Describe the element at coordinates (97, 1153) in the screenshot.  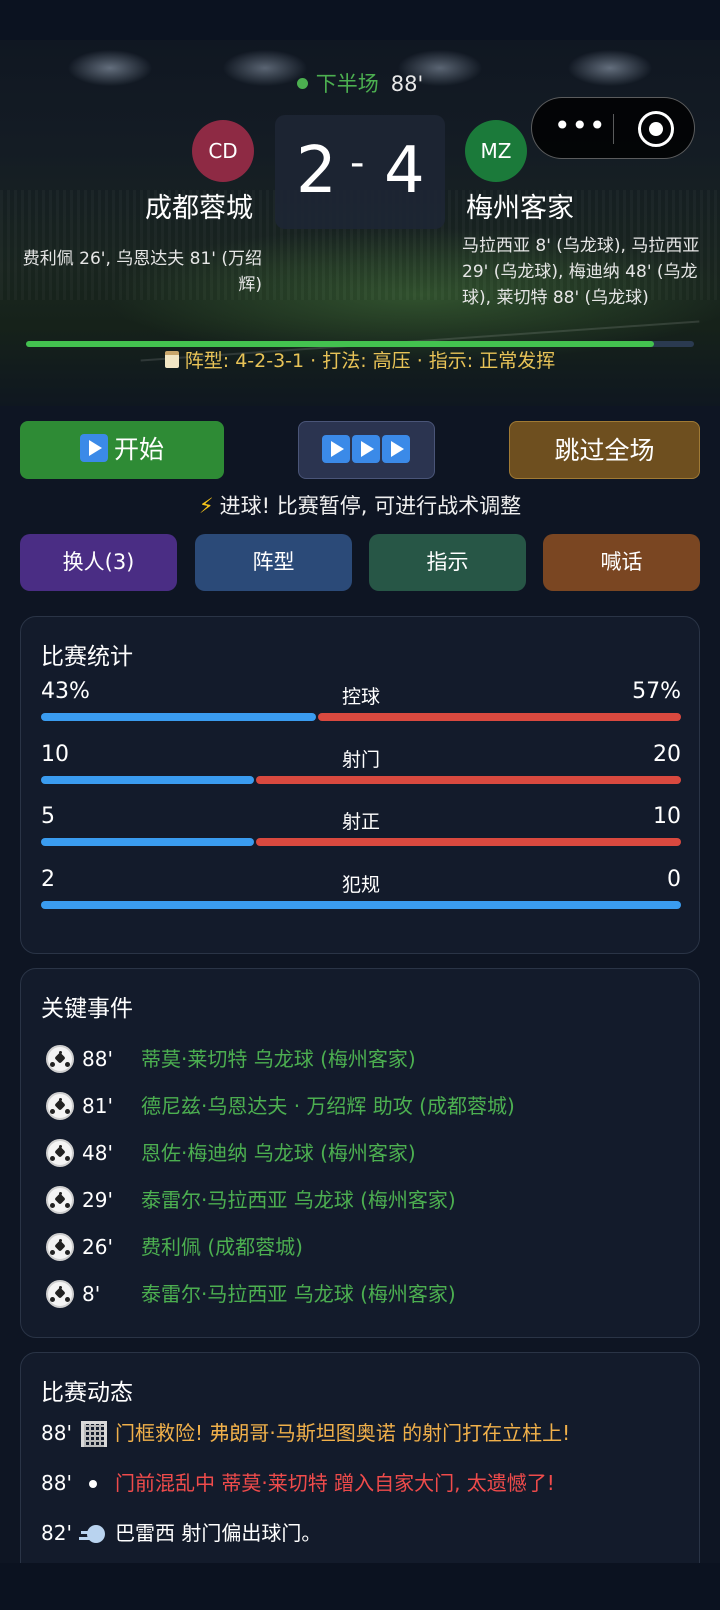
I see `event-minute: 48'` at that location.